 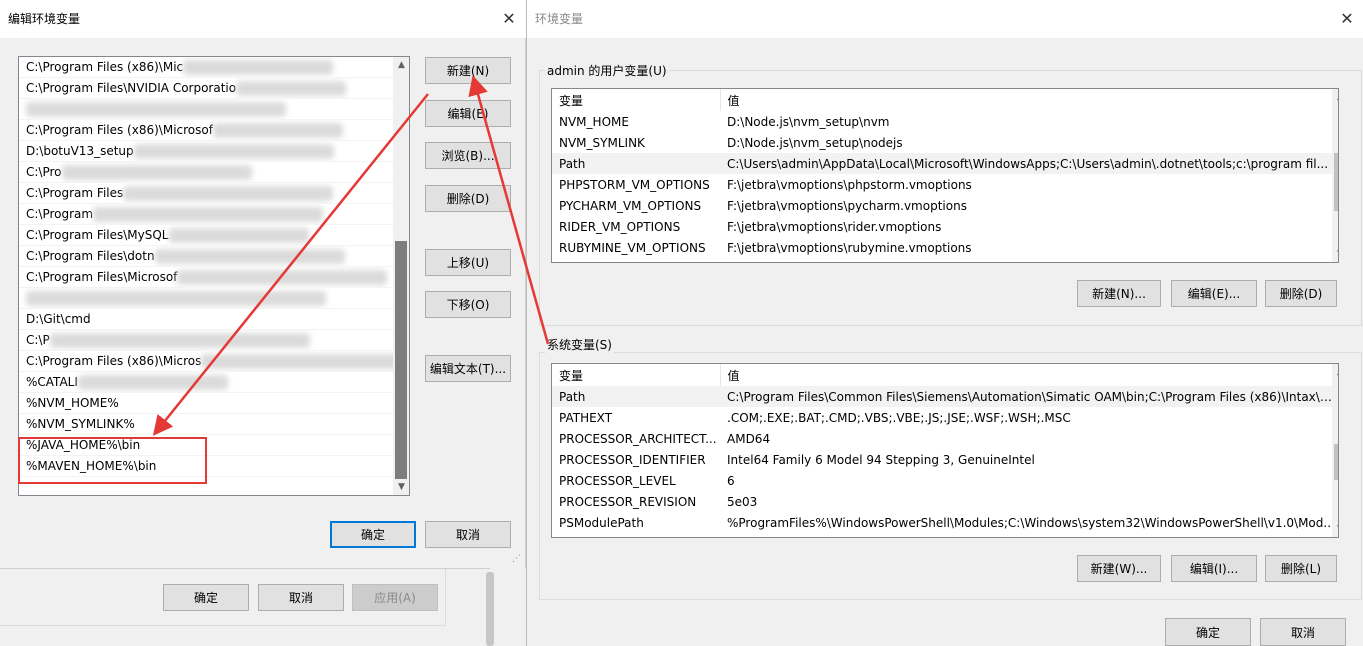 I want to click on table-row: PROCESSOR_ARCHITECT... AMD64, so click(x=944, y=438).